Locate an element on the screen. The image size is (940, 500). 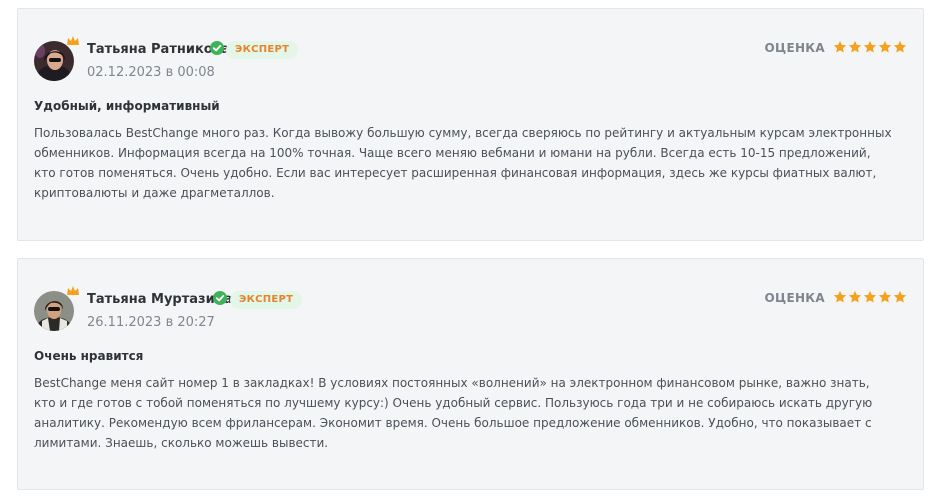
author-name: Татьяна Ратникова is located at coordinates (158, 49).